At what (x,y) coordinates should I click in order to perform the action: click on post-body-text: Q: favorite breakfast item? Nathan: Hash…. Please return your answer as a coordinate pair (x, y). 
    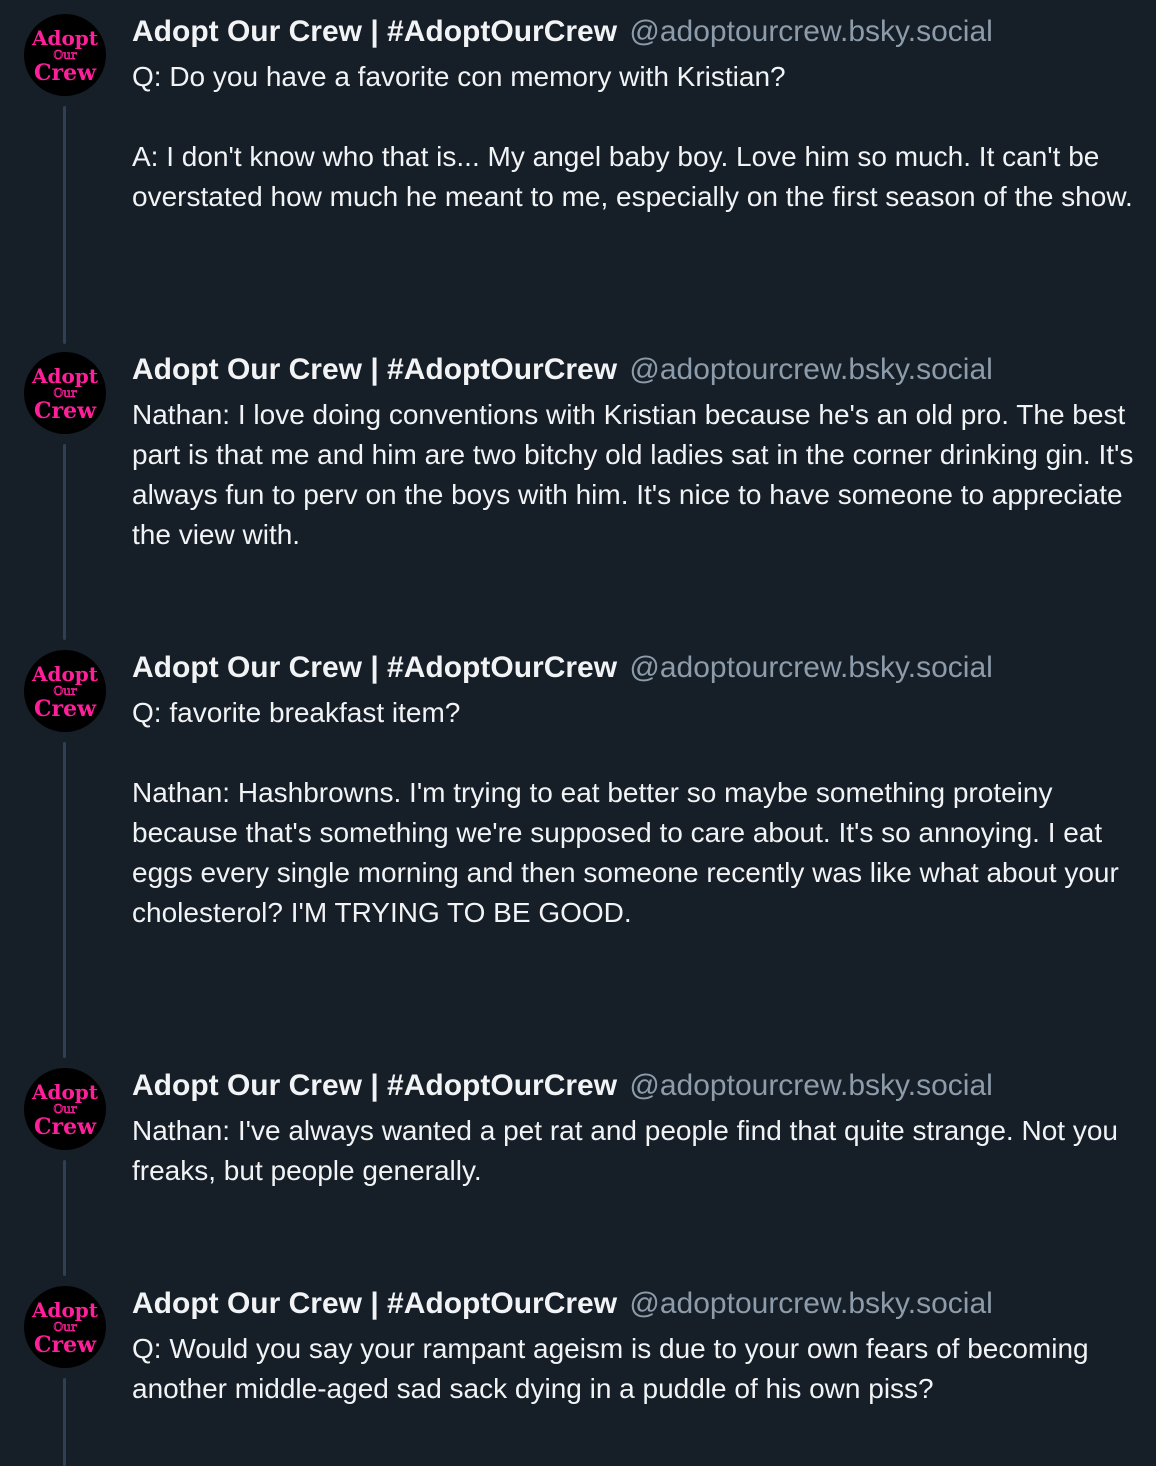
    Looking at the image, I should click on (625, 812).